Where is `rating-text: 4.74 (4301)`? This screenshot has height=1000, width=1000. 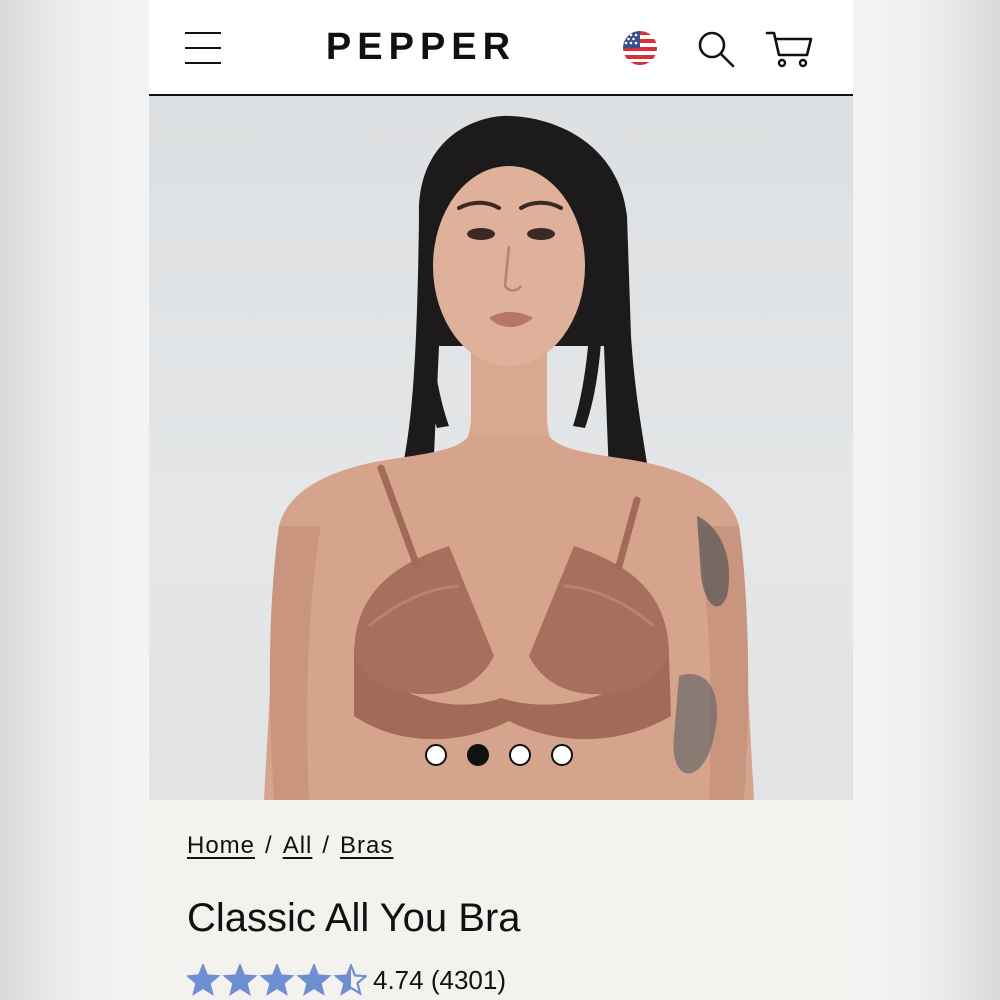 rating-text: 4.74 (4301) is located at coordinates (439, 980).